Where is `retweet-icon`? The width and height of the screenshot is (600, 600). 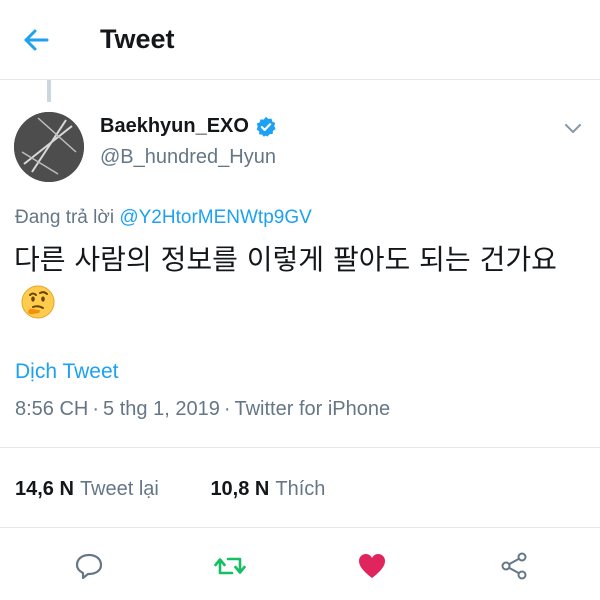 retweet-icon is located at coordinates (230, 566).